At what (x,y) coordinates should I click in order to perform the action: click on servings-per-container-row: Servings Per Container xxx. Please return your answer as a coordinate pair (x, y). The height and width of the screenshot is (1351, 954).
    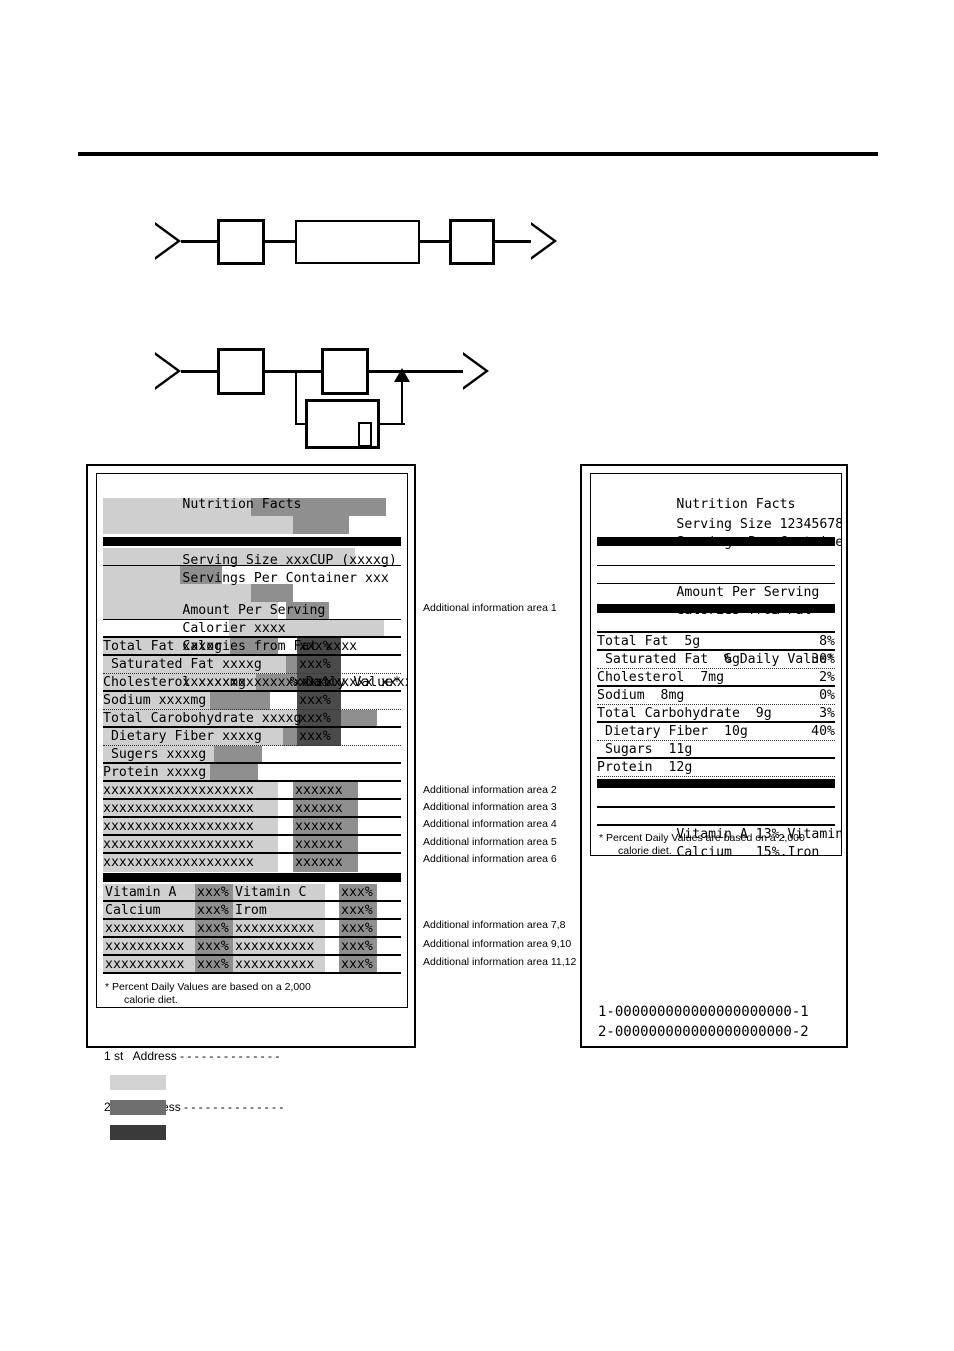
    Looking at the image, I should click on (252, 551).